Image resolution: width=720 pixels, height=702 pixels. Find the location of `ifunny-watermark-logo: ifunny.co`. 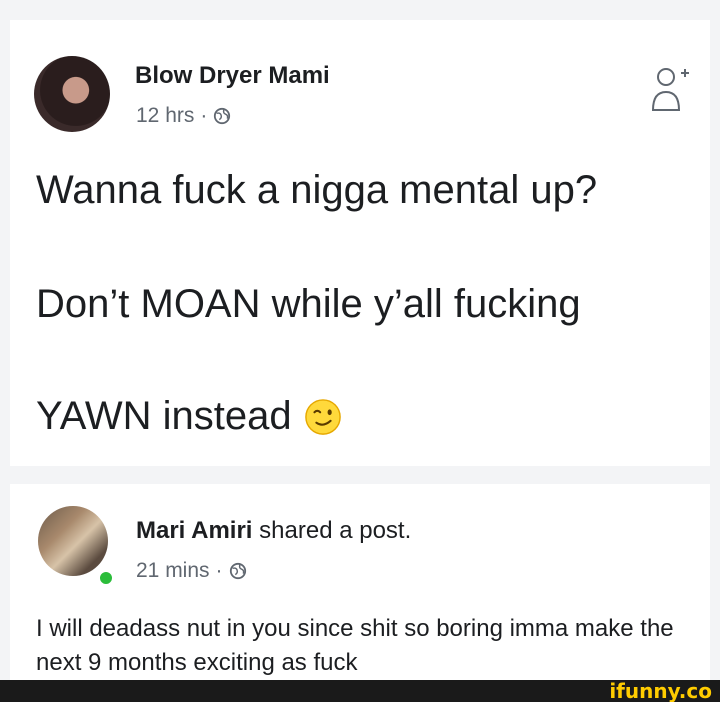

ifunny-watermark-logo: ifunny.co is located at coordinates (660, 690).